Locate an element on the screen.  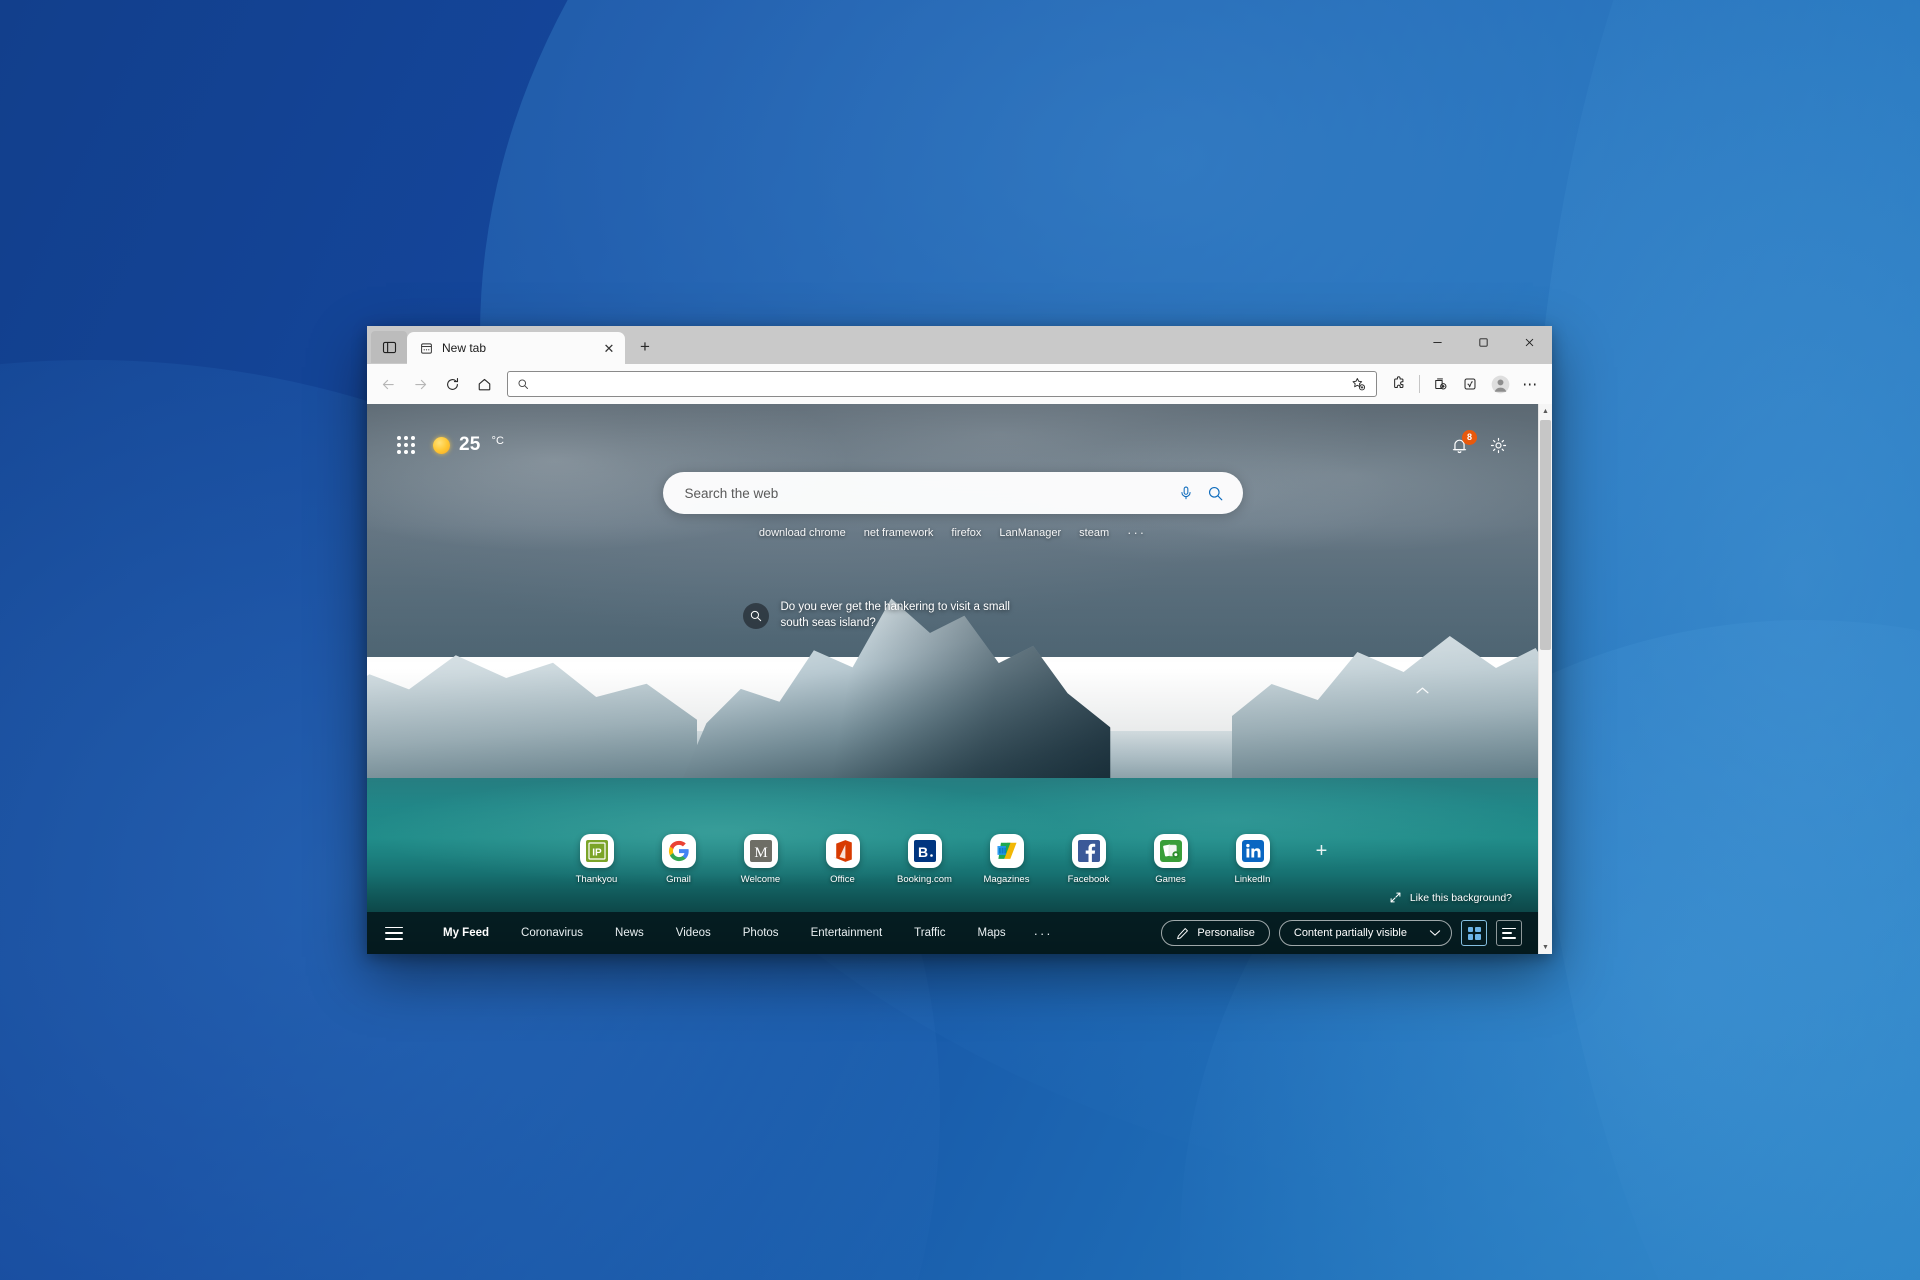
weather-unit: °C is located at coordinates (497, 441).